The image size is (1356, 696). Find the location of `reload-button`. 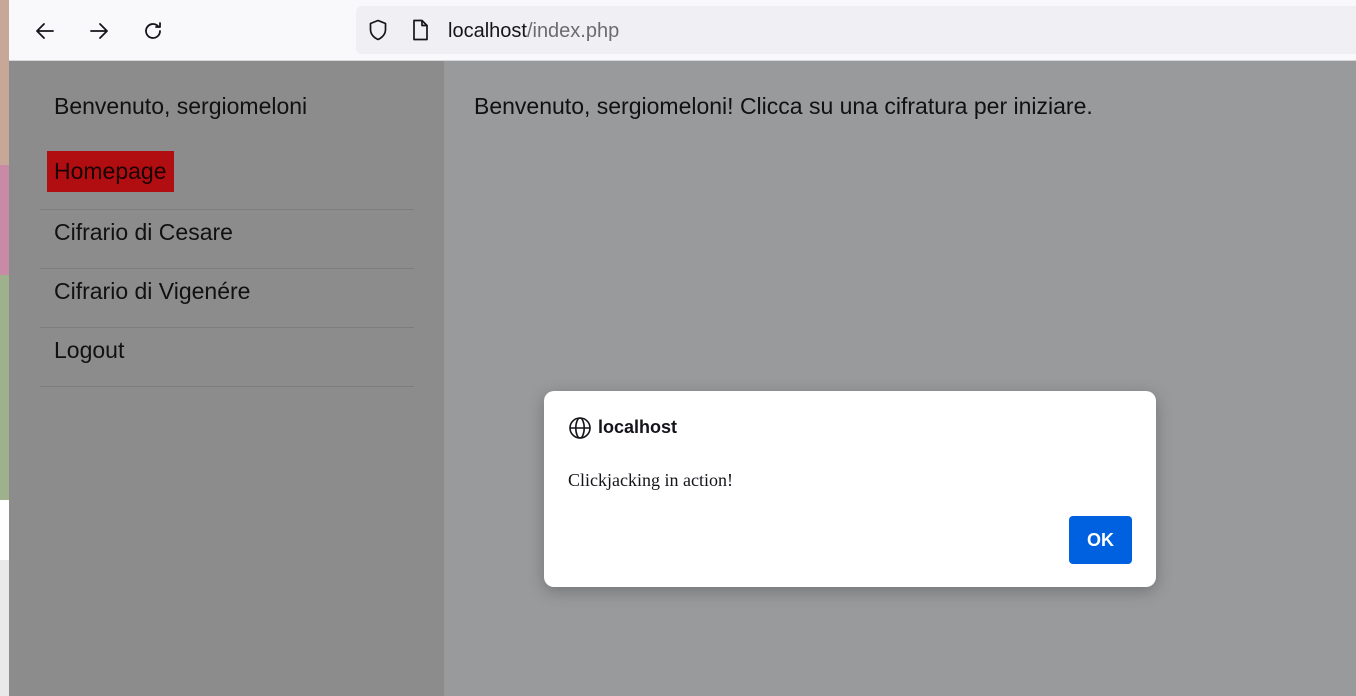

reload-button is located at coordinates (153, 31).